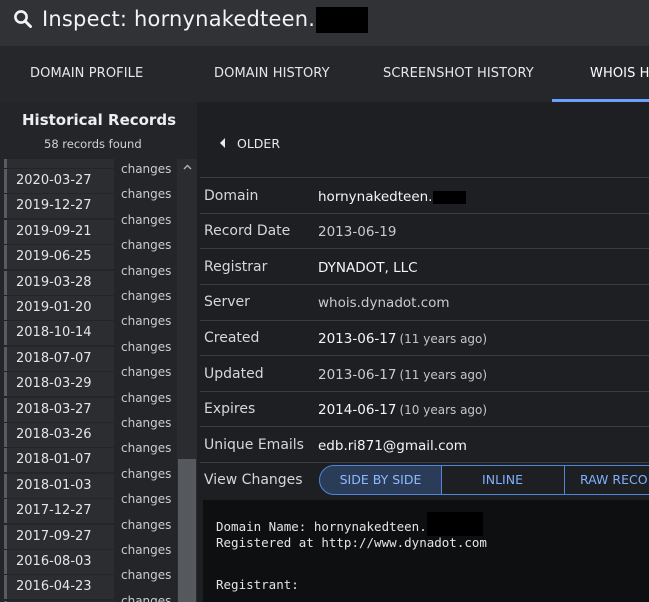 The height and width of the screenshot is (602, 649). Describe the element at coordinates (503, 480) in the screenshot. I see `inline-button: INLINE` at that location.